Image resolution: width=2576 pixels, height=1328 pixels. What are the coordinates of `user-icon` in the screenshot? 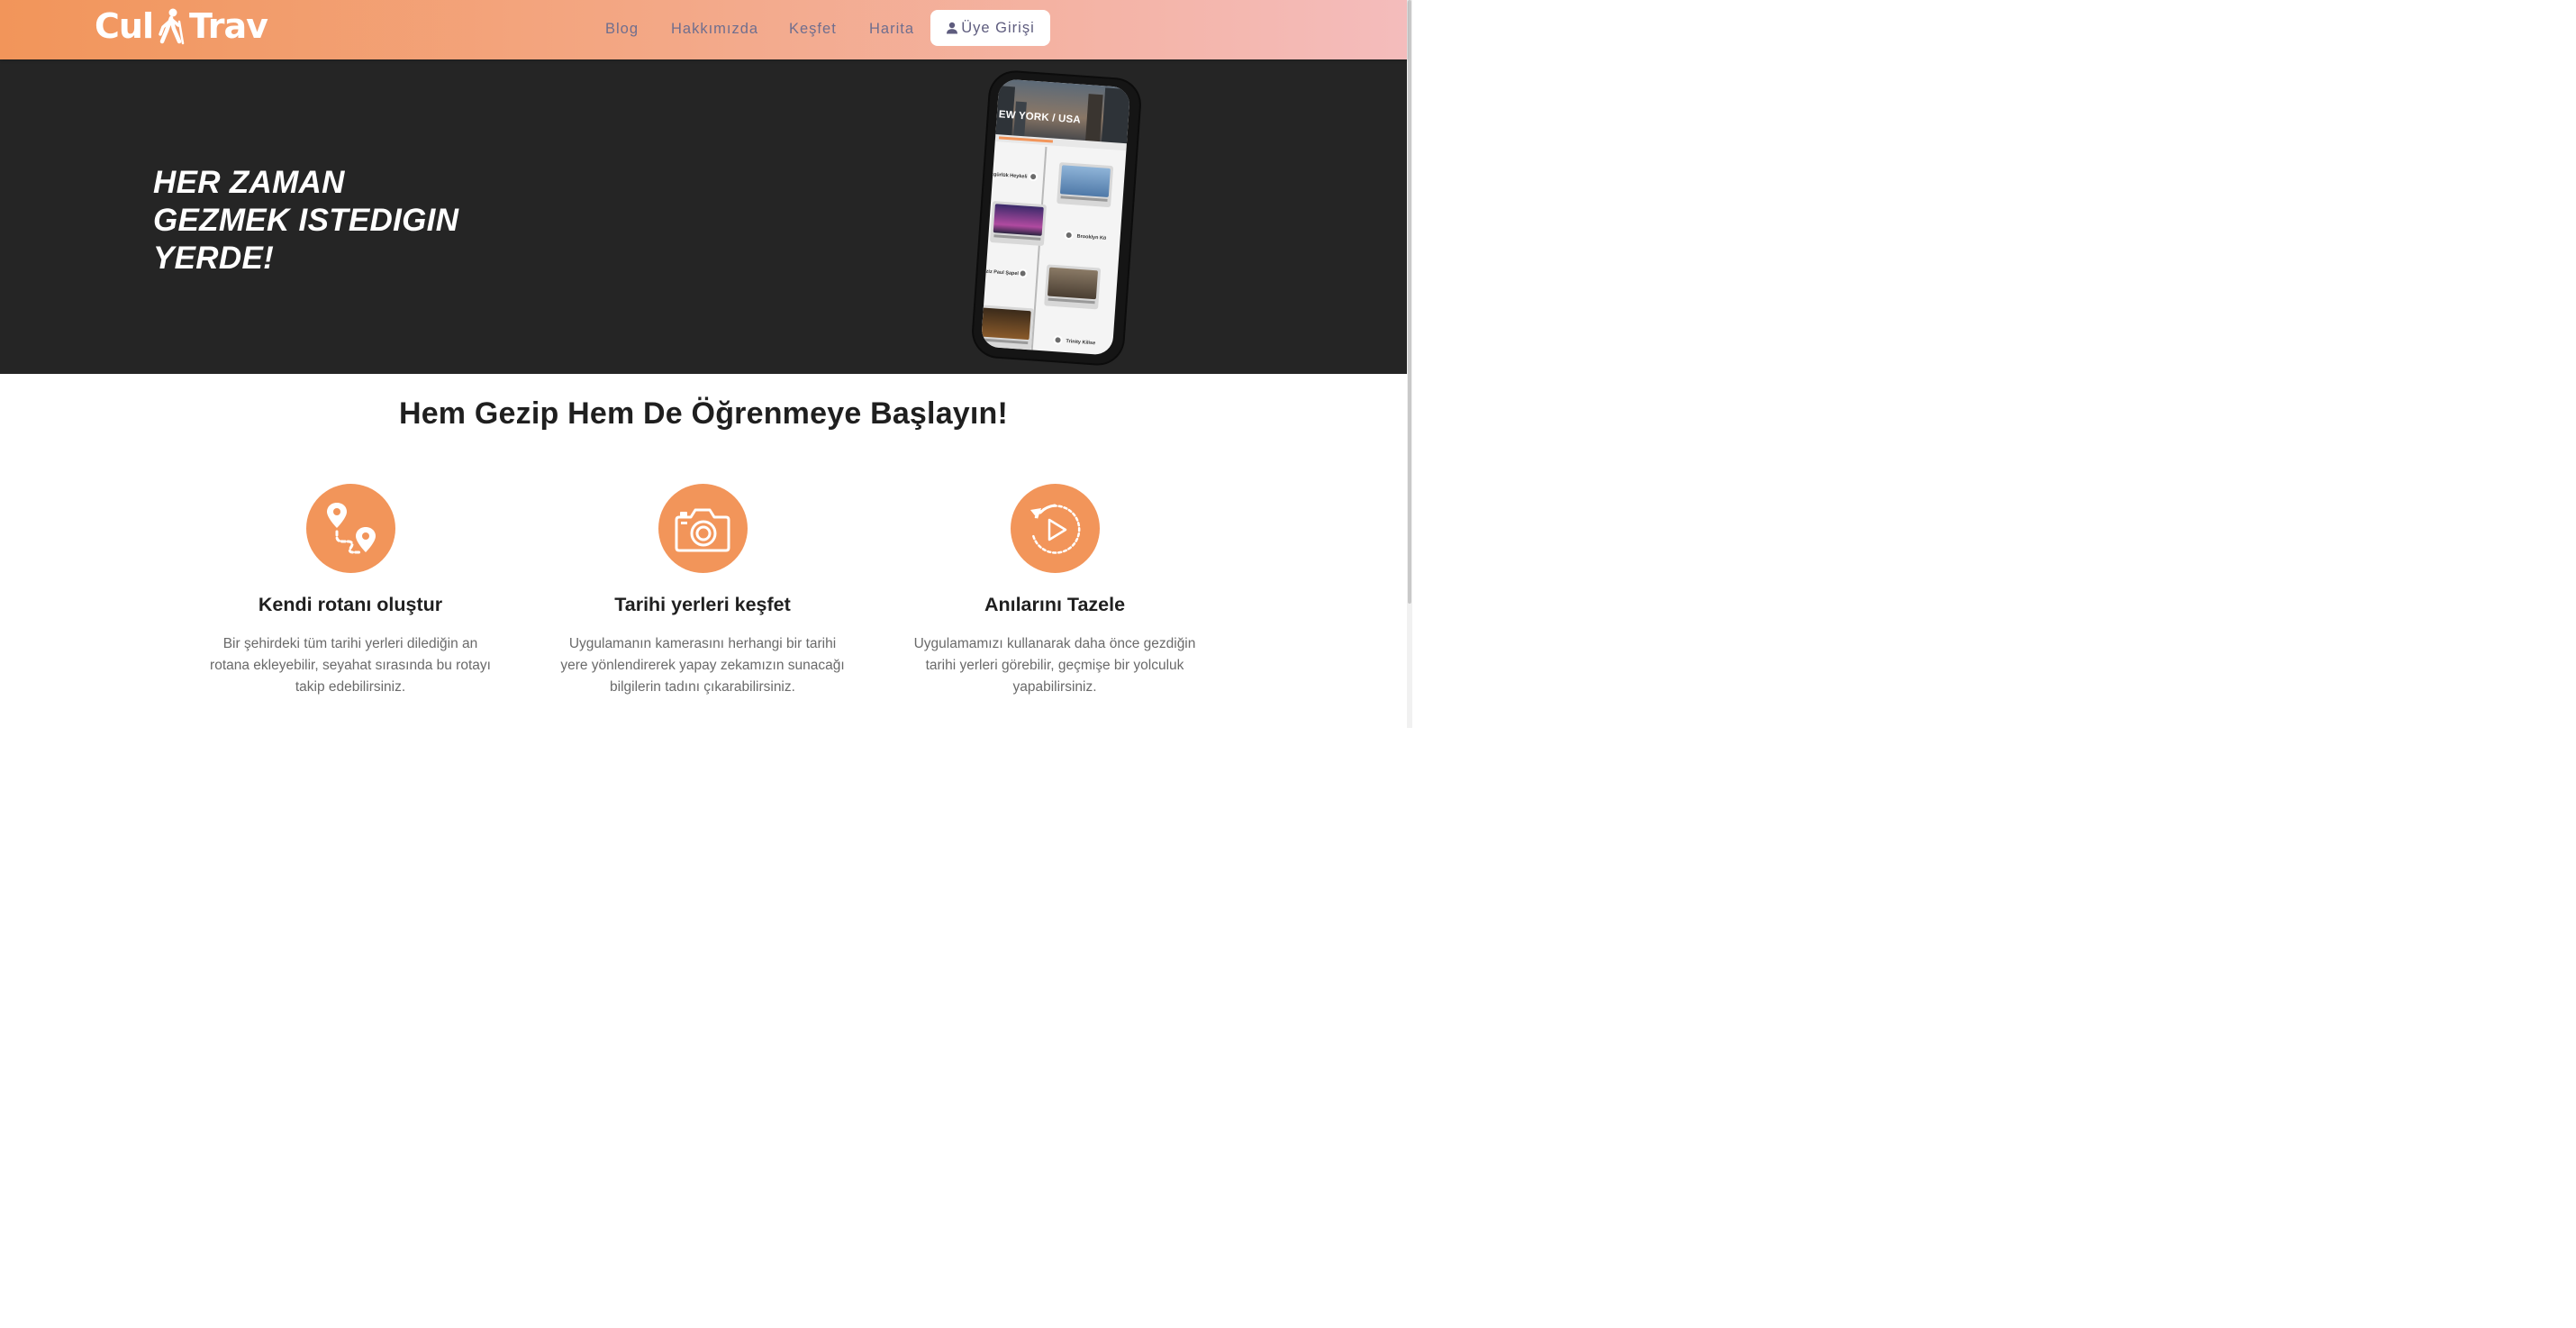 It's located at (952, 27).